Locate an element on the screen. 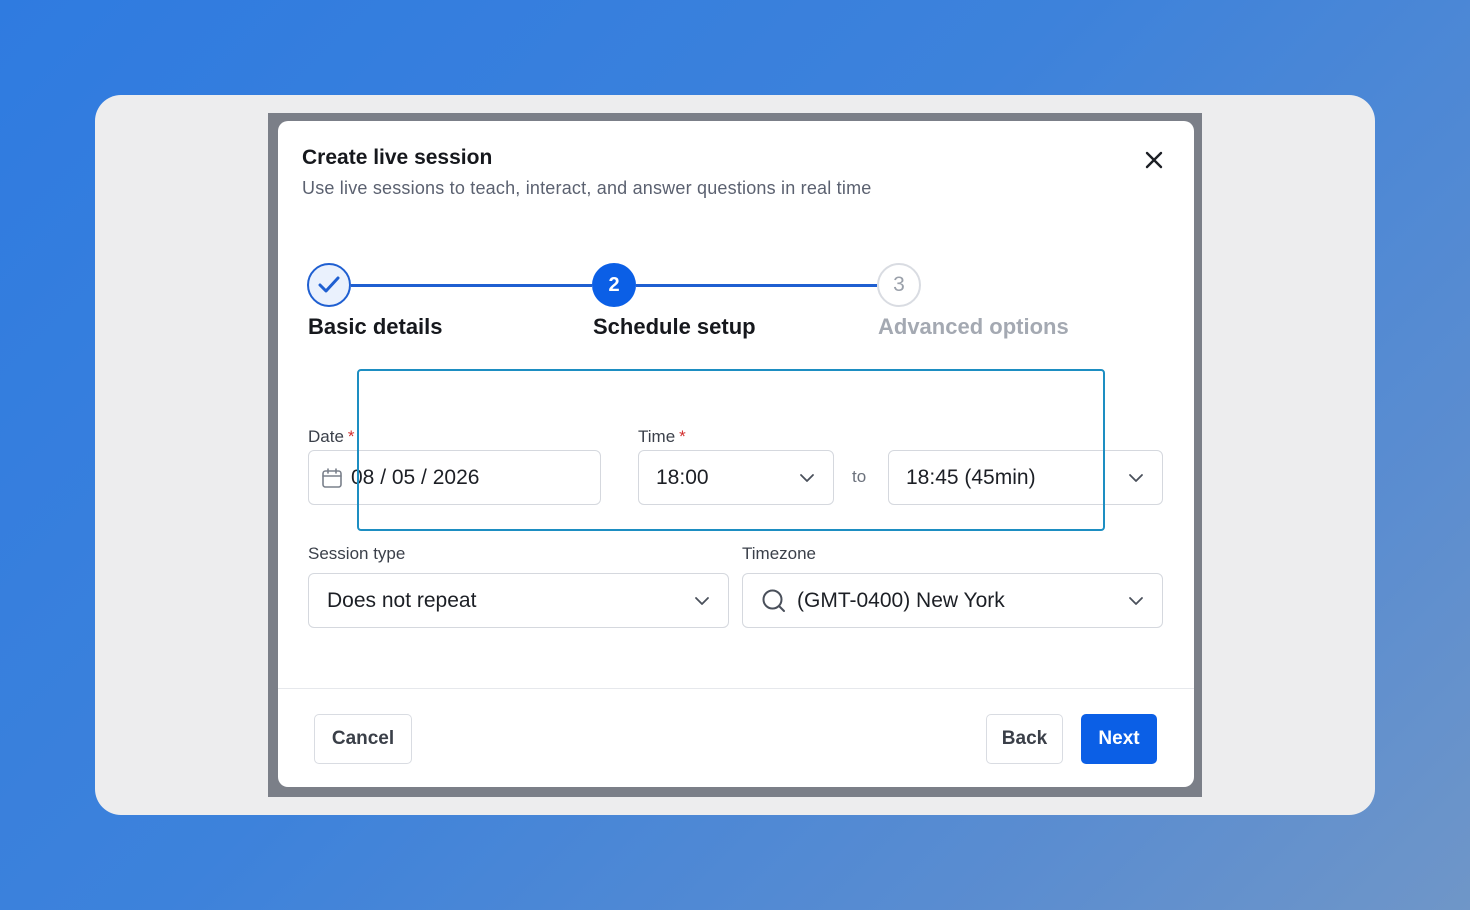 Image resolution: width=1470 pixels, height=910 pixels. session-type-select: Does not repeat is located at coordinates (518, 600).